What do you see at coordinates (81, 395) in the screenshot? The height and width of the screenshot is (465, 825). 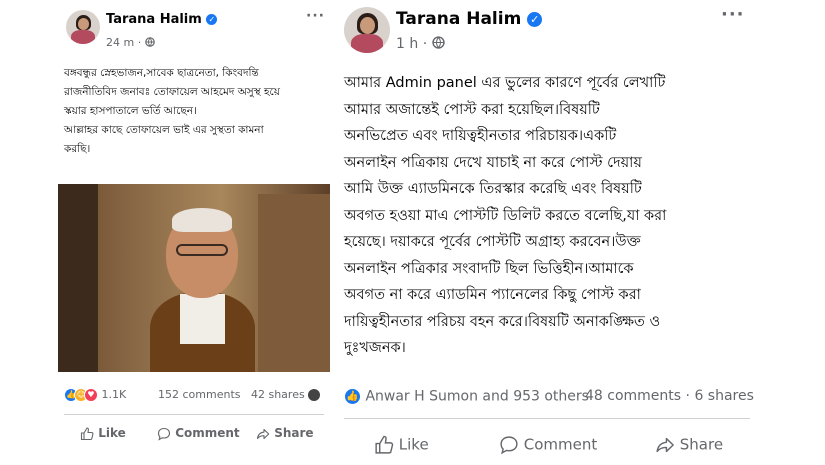 I see `reactions-icons: 👍☺ ♥` at bounding box center [81, 395].